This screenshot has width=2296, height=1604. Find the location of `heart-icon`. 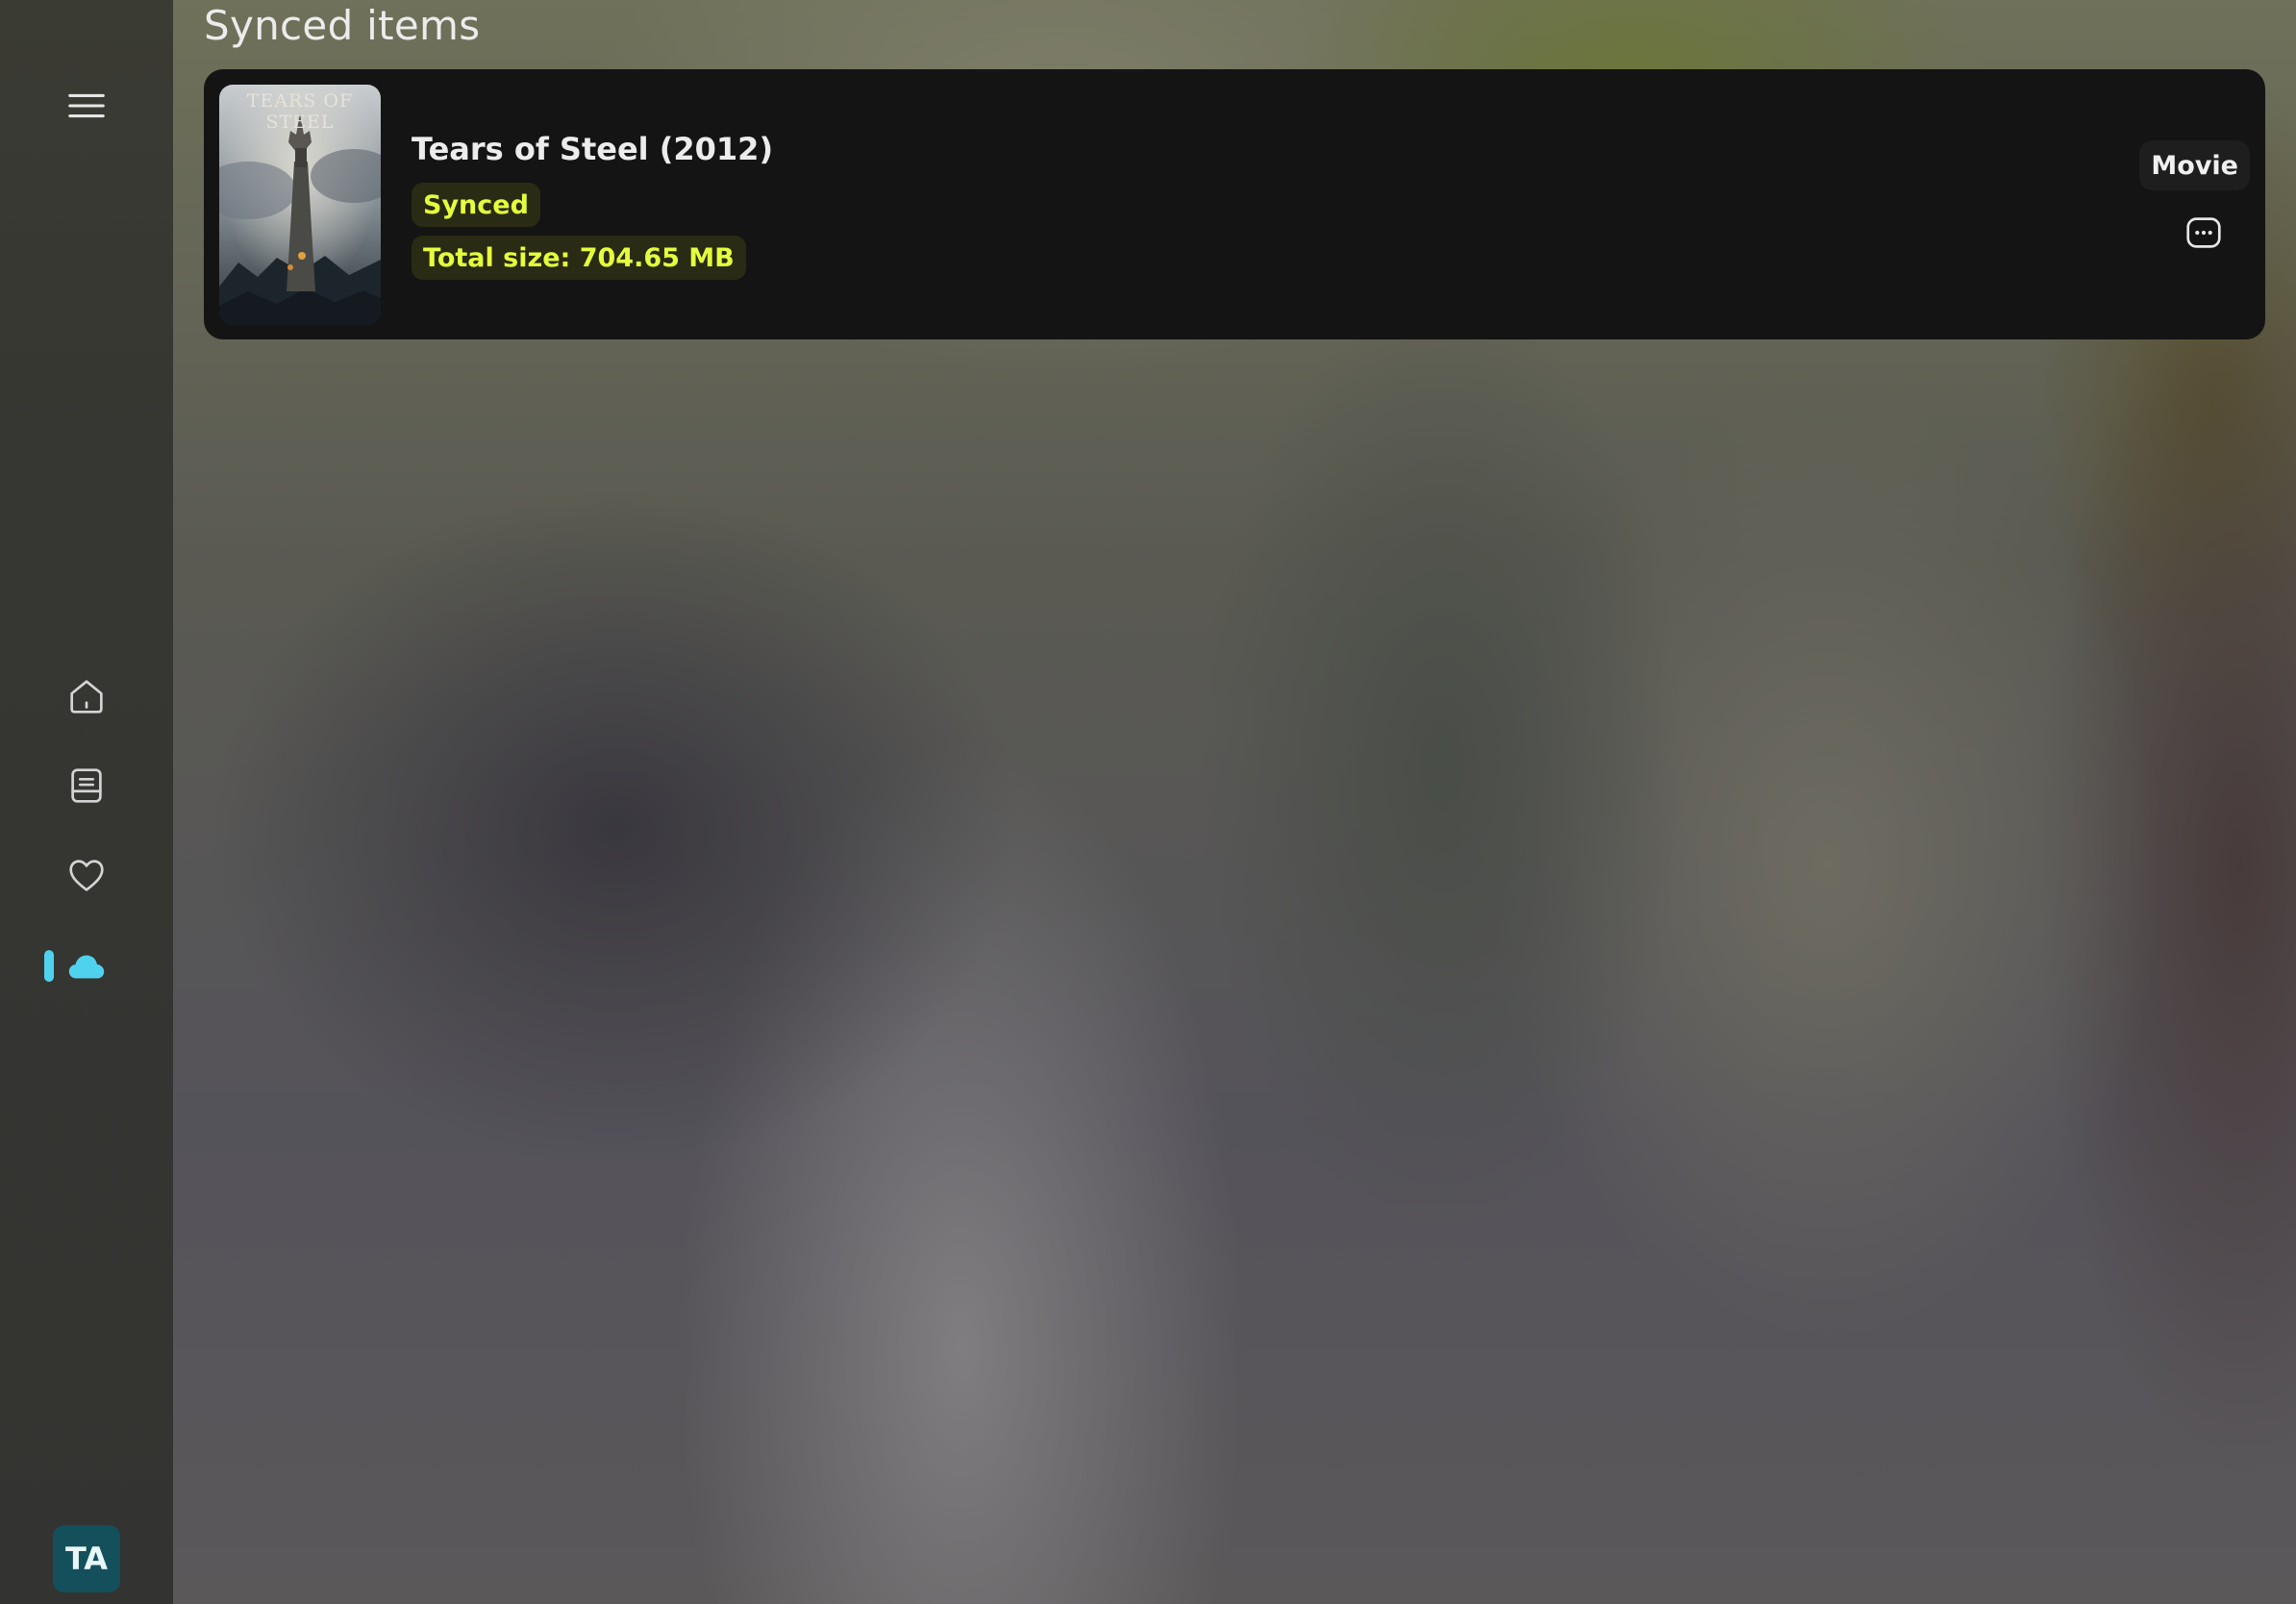

heart-icon is located at coordinates (86, 875).